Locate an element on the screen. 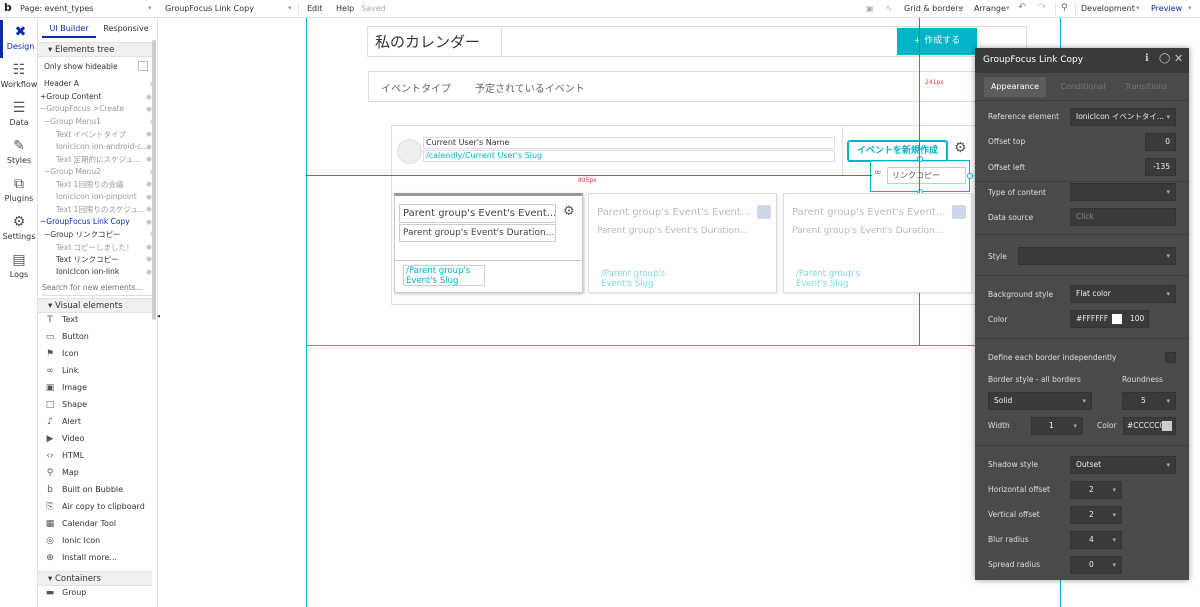 This screenshot has height=607, width=1200. element-video: ▶ Video is located at coordinates (100, 442).